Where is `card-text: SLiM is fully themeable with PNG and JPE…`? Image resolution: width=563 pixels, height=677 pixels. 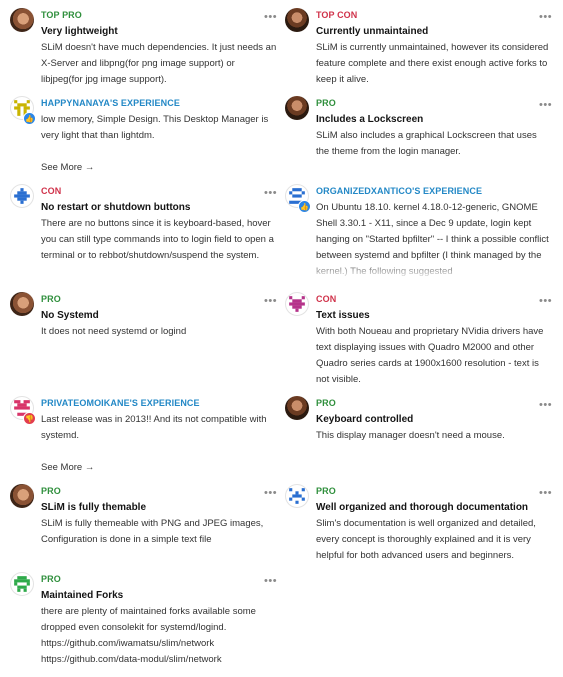
card-text: SLiM is fully themeable with PNG and JPE… is located at coordinates (152, 531).